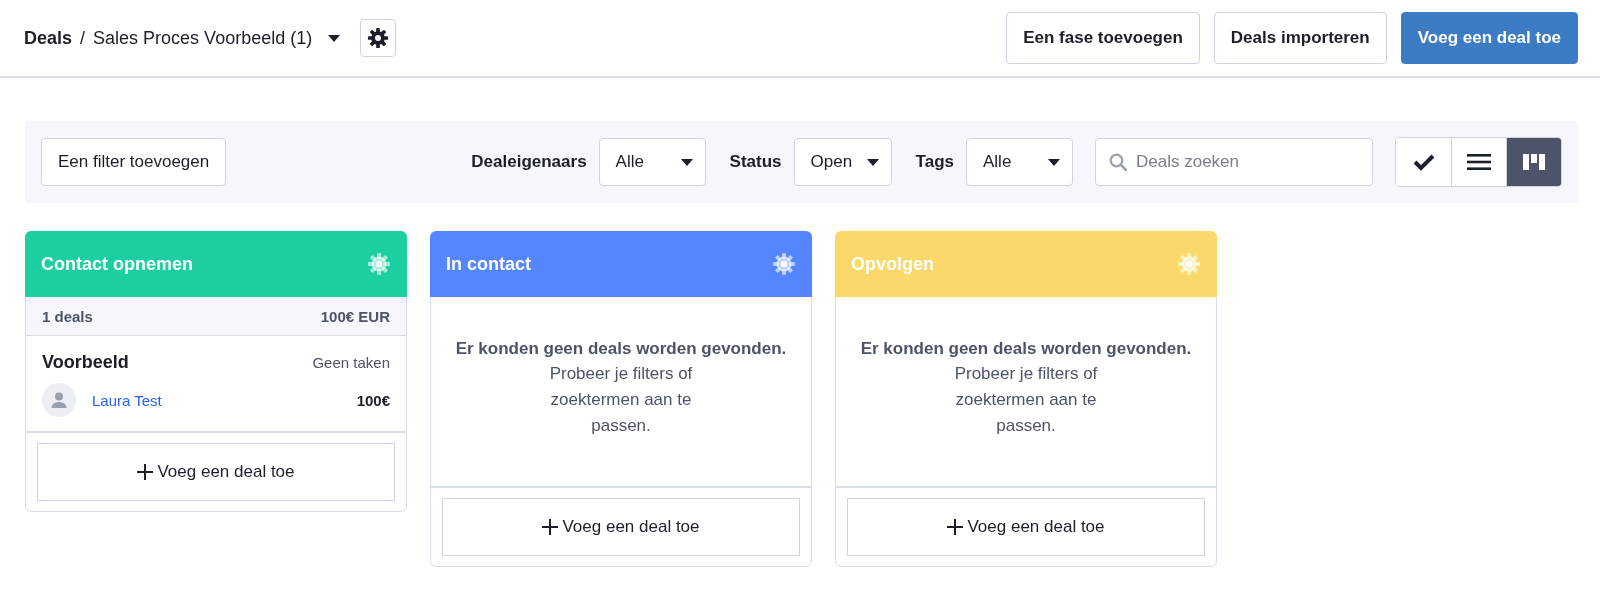  What do you see at coordinates (892, 264) in the screenshot?
I see `column-title: Opvolgen` at bounding box center [892, 264].